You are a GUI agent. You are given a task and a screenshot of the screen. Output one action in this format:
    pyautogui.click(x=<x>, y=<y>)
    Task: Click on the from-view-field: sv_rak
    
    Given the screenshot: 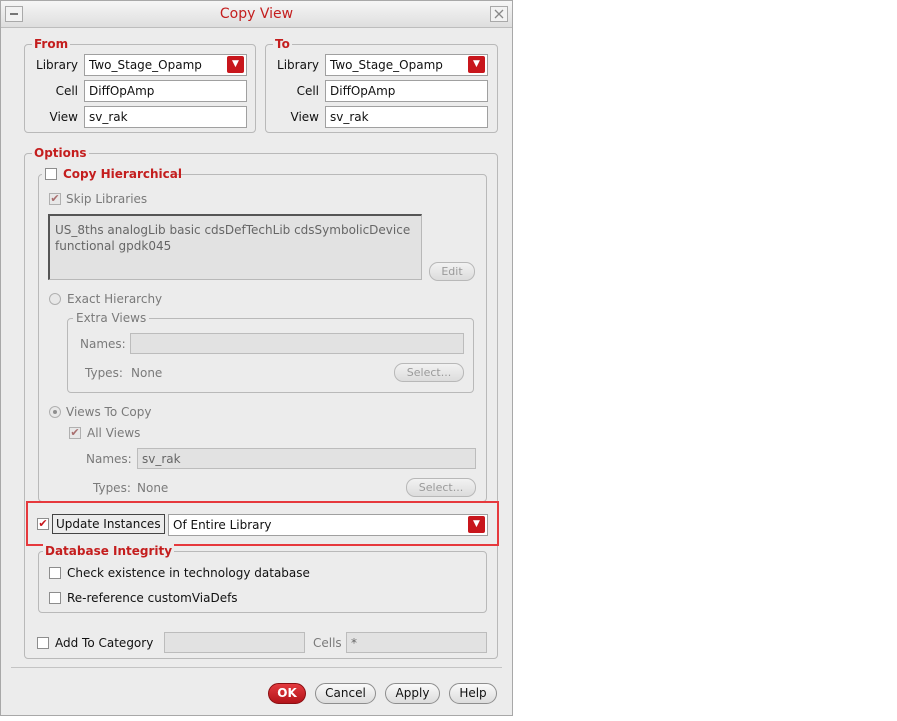 What is the action you would take?
    pyautogui.click(x=165, y=117)
    